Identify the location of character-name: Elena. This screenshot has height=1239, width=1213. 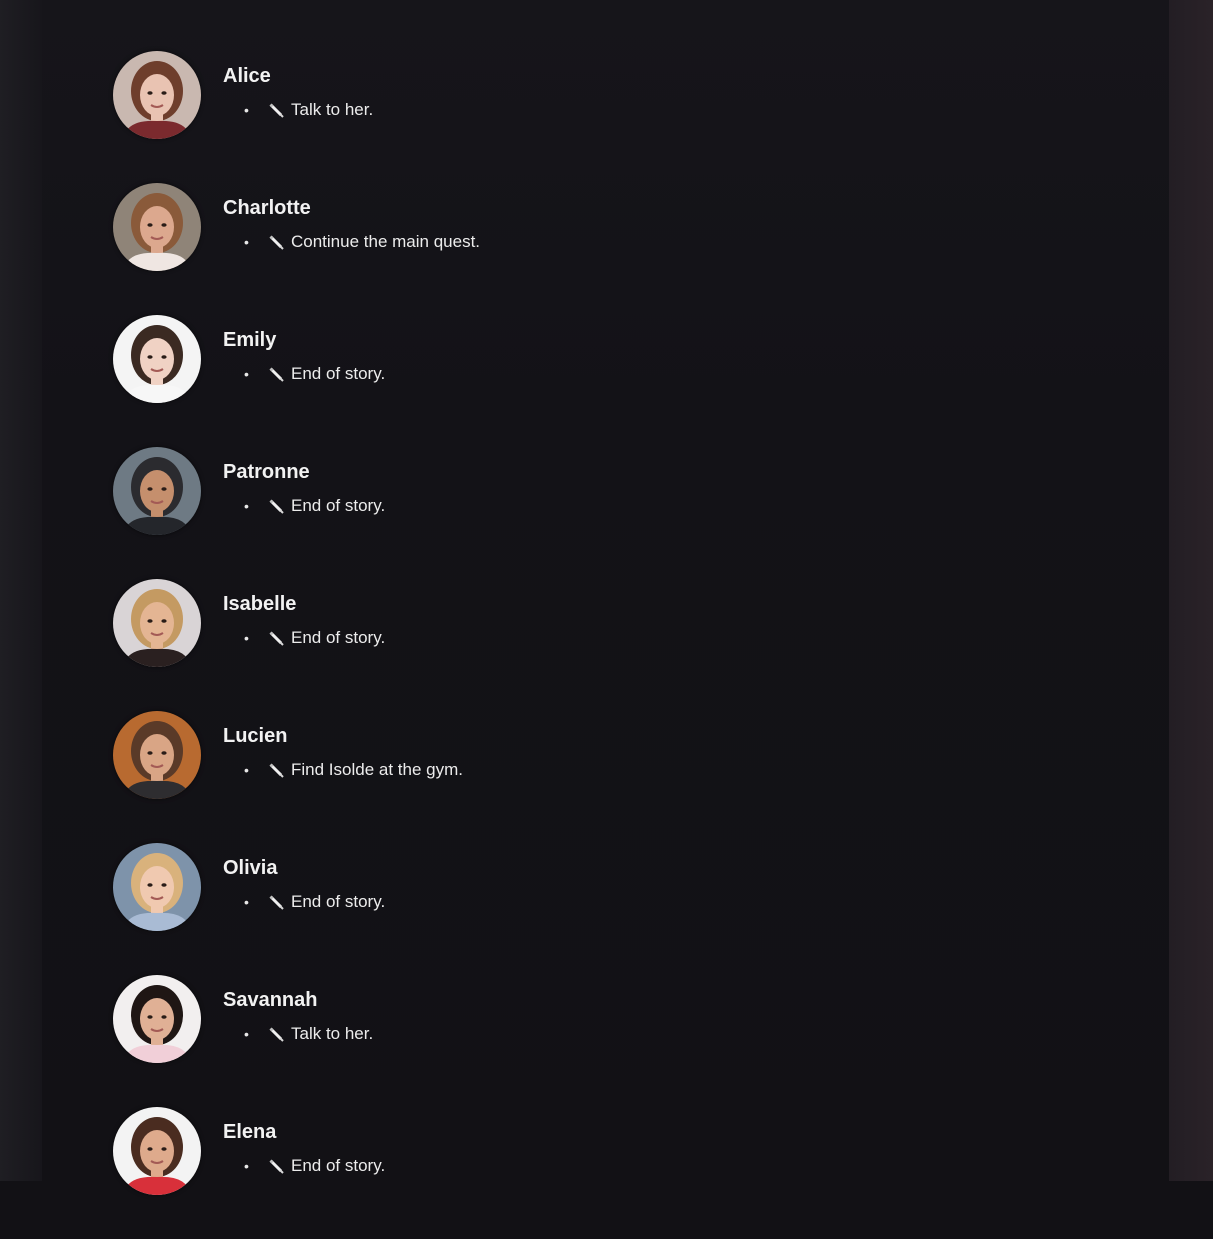
(250, 1132).